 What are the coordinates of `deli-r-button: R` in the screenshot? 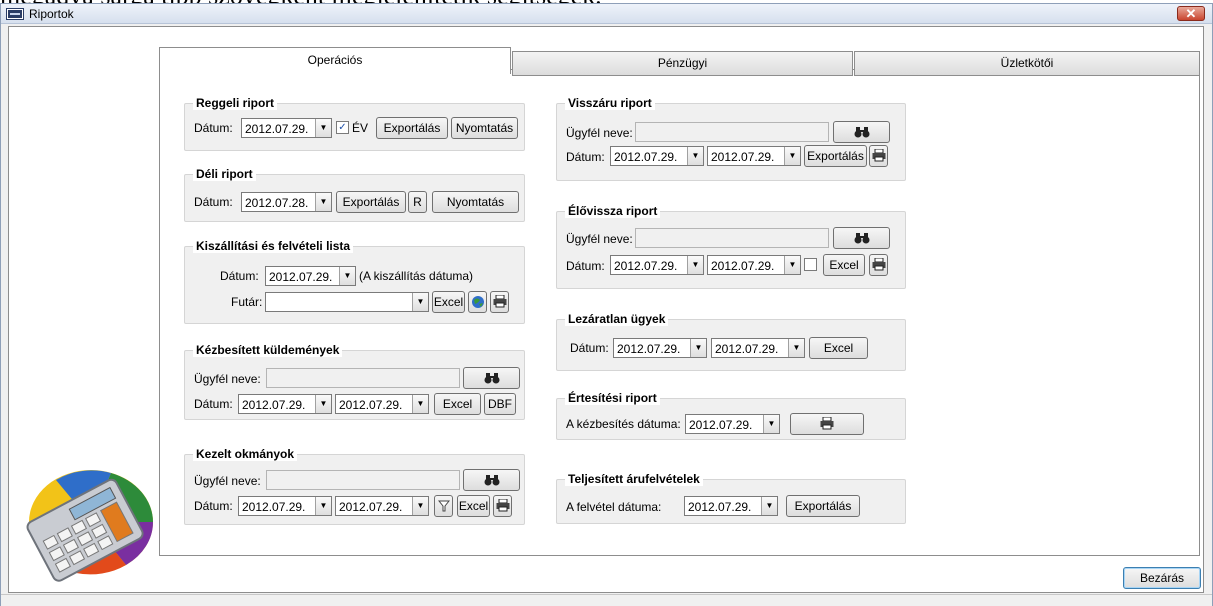 It's located at (417, 202).